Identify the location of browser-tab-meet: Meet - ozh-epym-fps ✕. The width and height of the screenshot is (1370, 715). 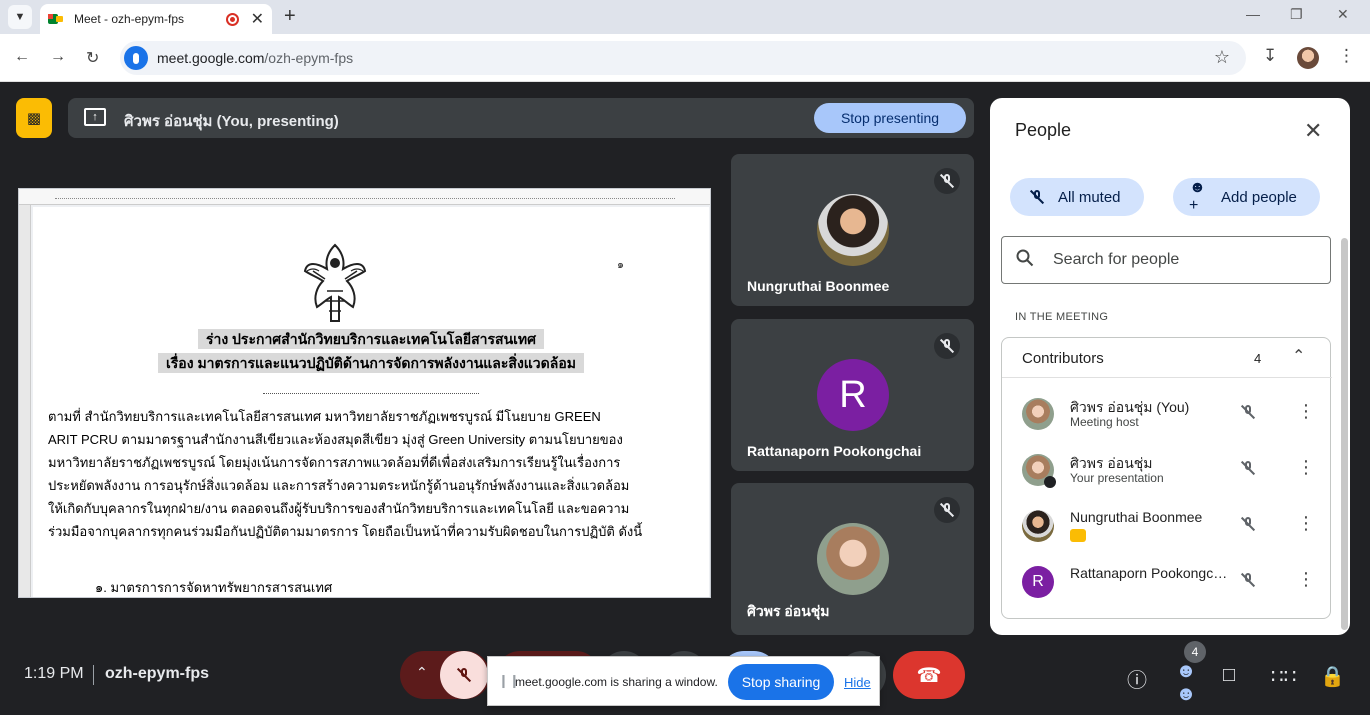
(156, 19).